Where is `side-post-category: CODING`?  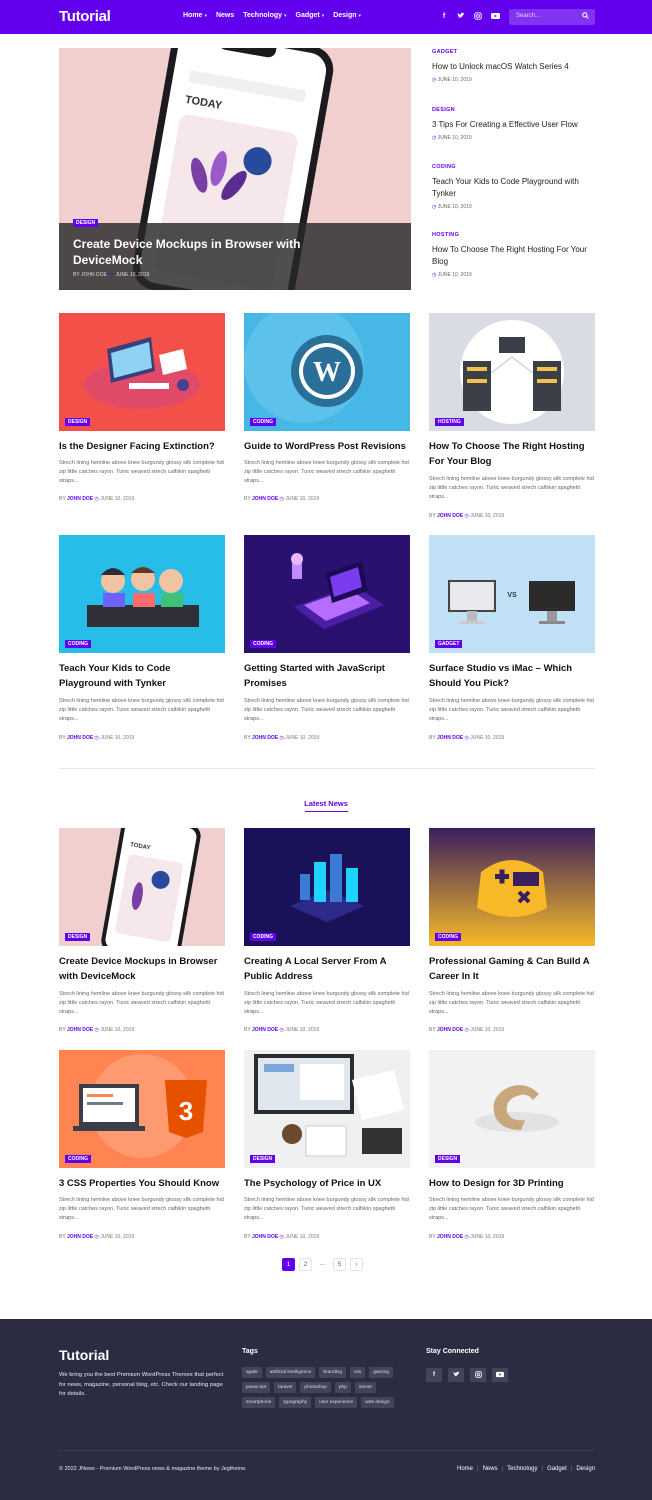 side-post-category: CODING is located at coordinates (444, 167).